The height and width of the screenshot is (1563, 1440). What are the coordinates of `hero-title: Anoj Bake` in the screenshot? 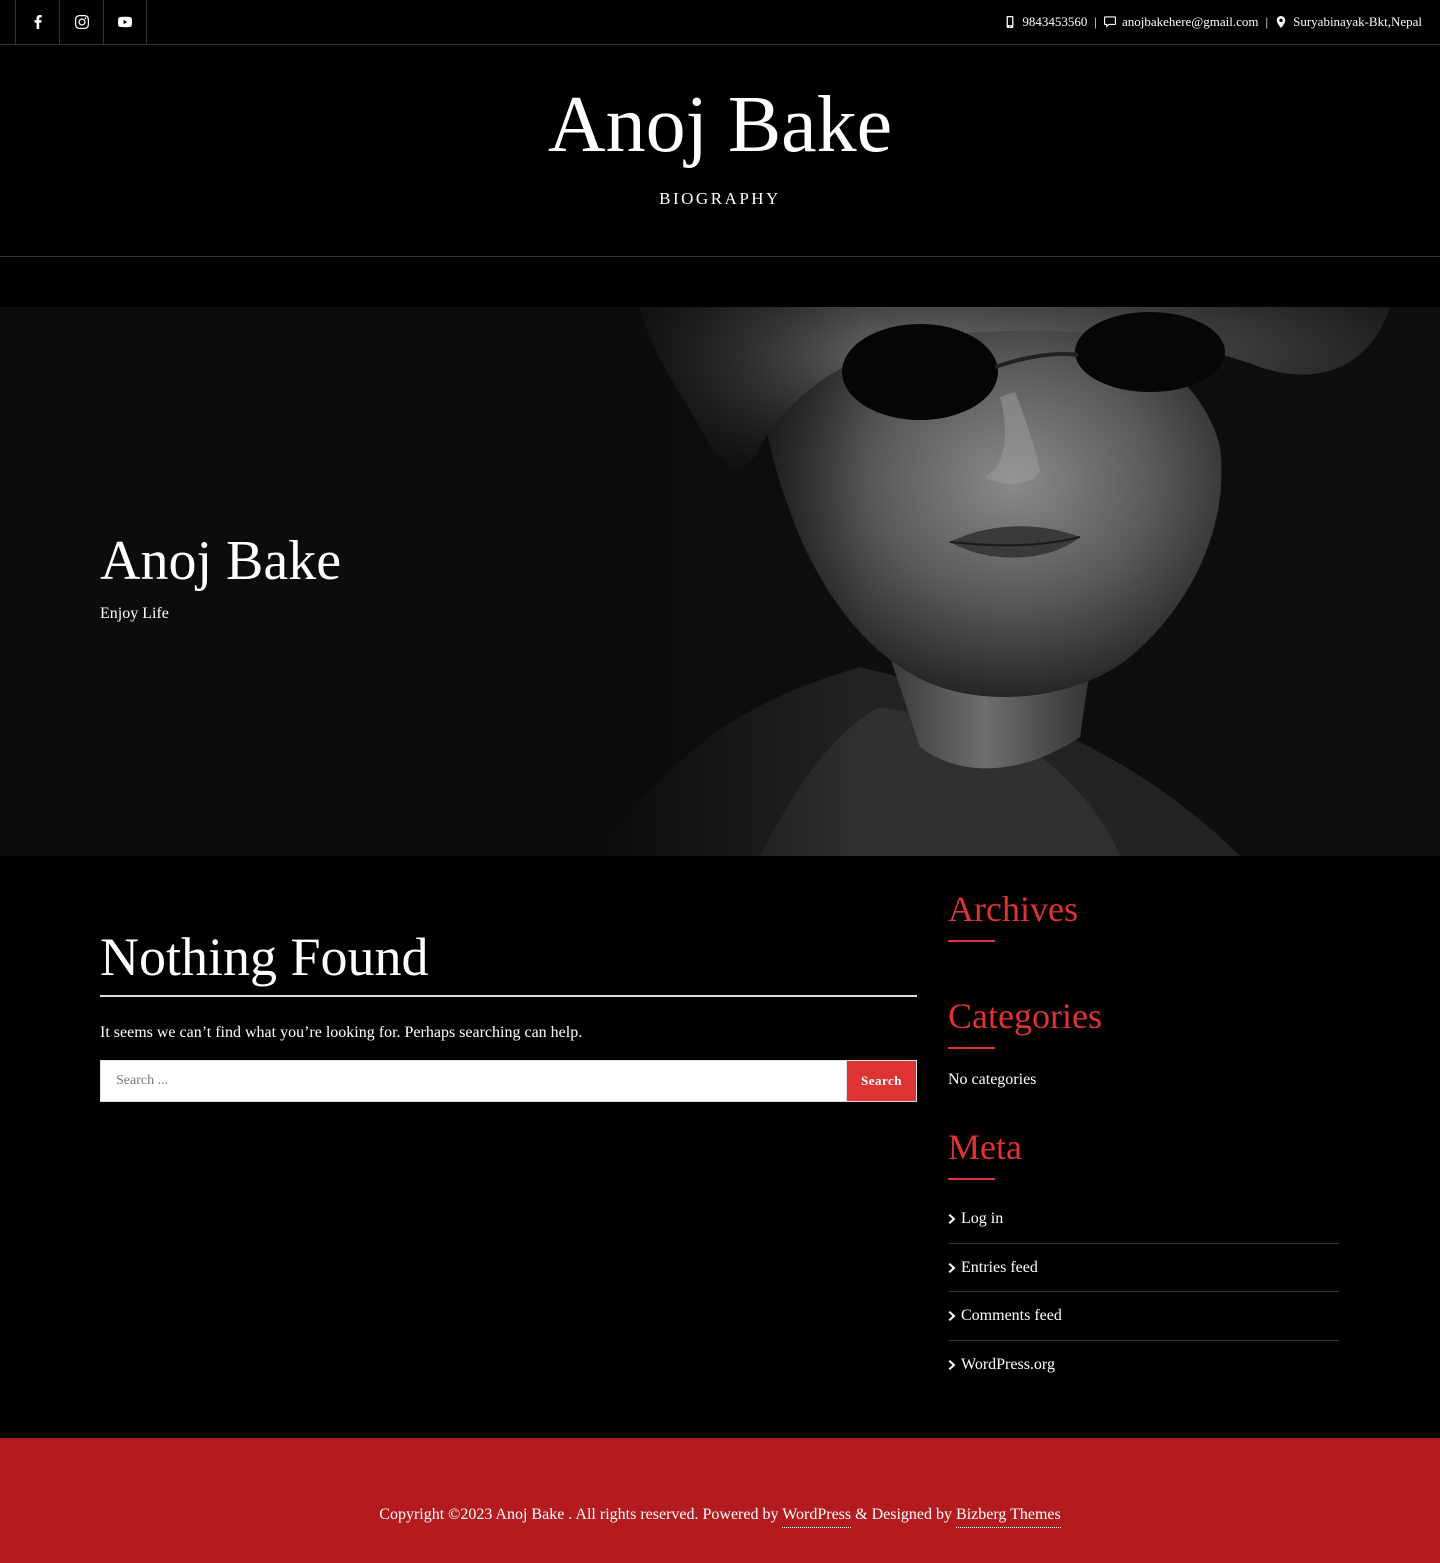 It's located at (221, 561).